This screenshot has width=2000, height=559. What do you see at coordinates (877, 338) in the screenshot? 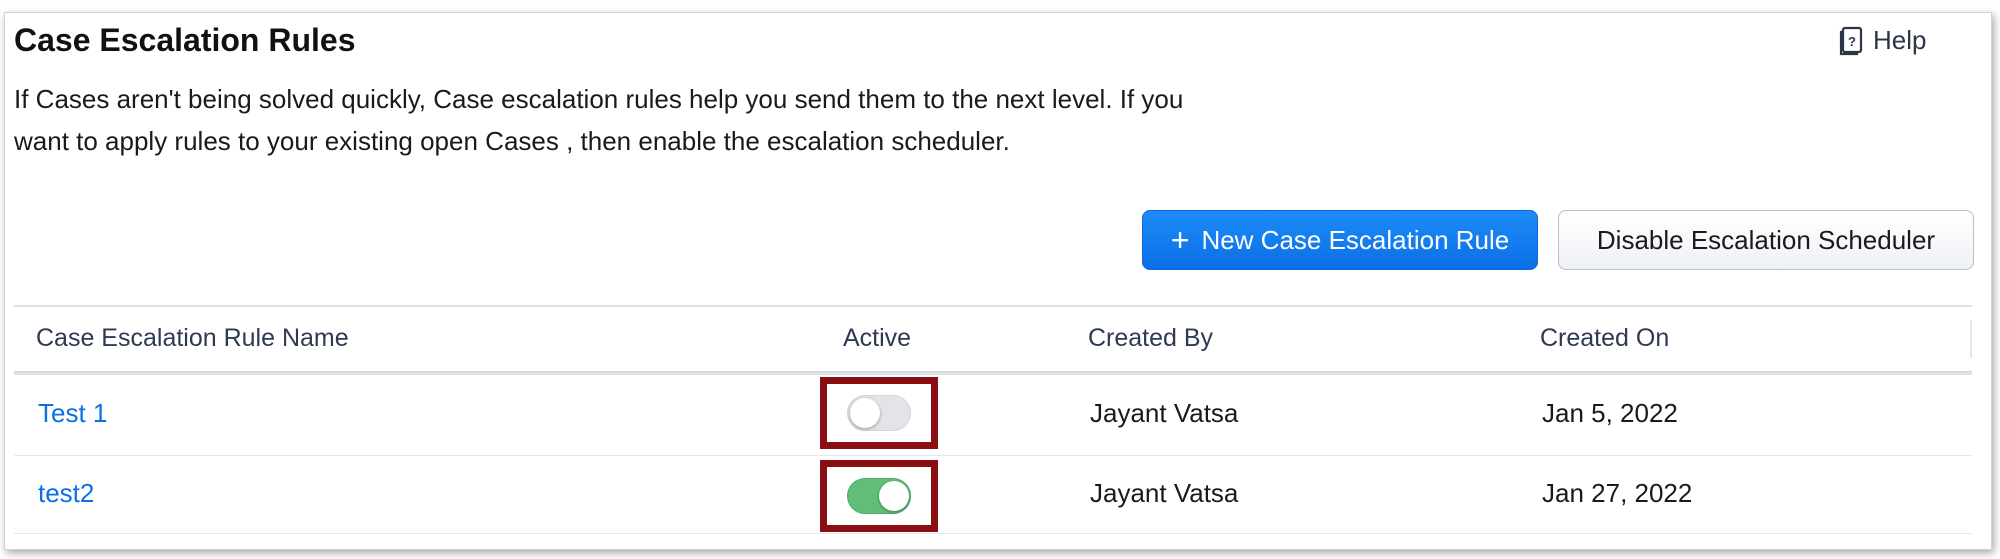
I see `column-header-active: Active` at bounding box center [877, 338].